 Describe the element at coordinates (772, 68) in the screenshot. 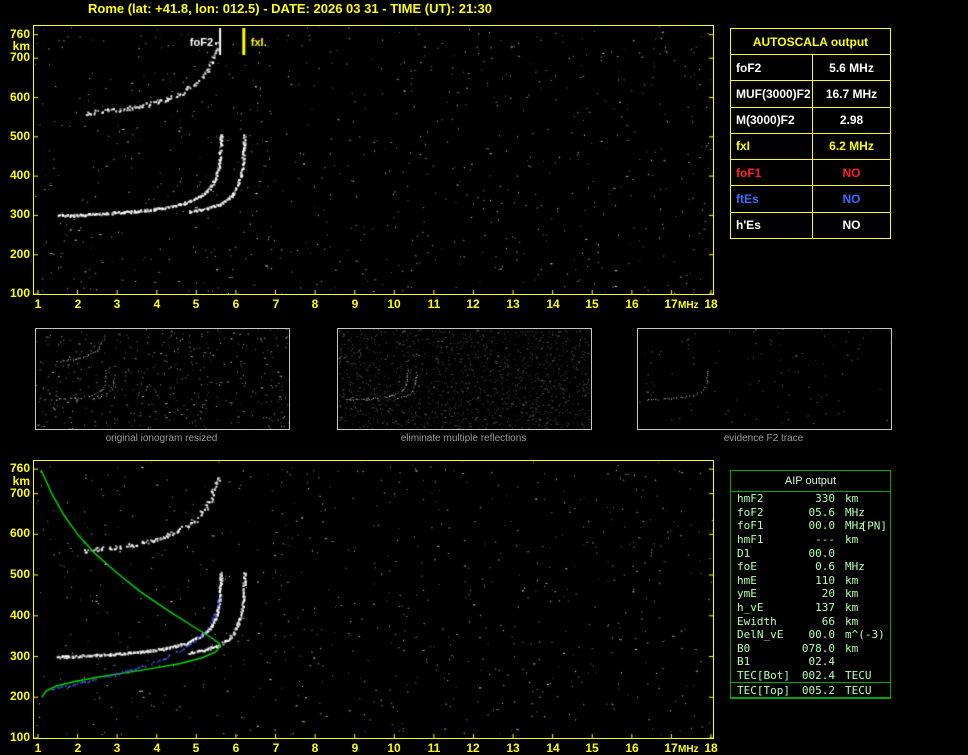

I see `autoscala-row-label: foF2` at that location.